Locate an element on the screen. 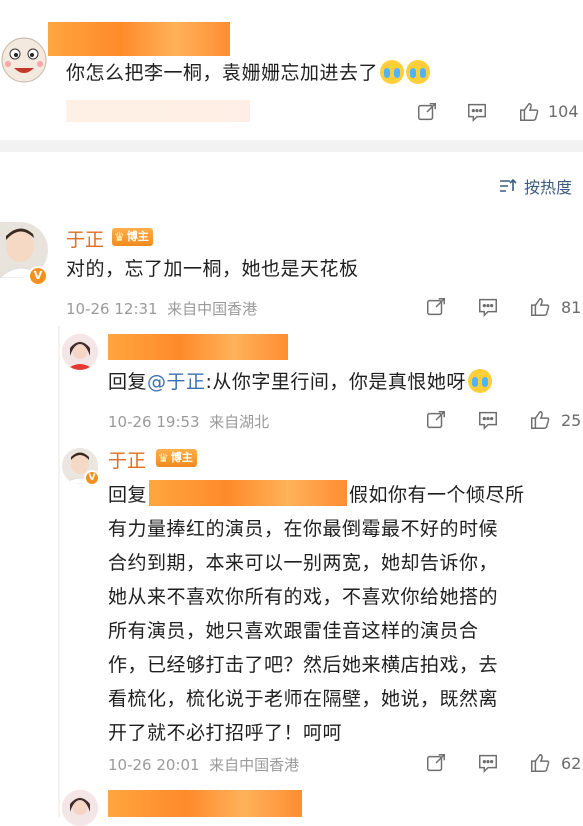  location: 来自湖北 is located at coordinates (239, 422).